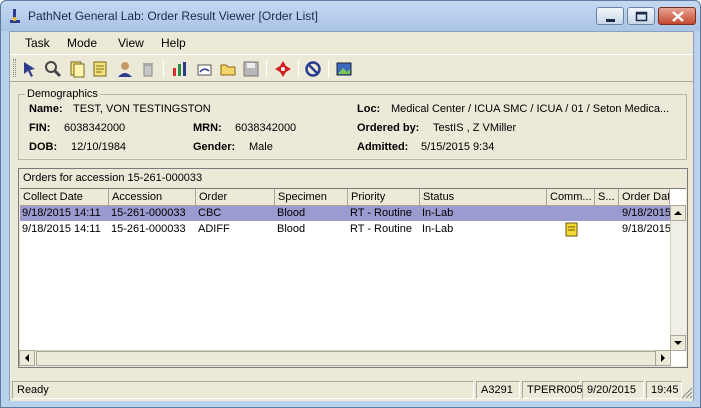 The height and width of the screenshot is (408, 701). I want to click on maximize-button, so click(641, 16).